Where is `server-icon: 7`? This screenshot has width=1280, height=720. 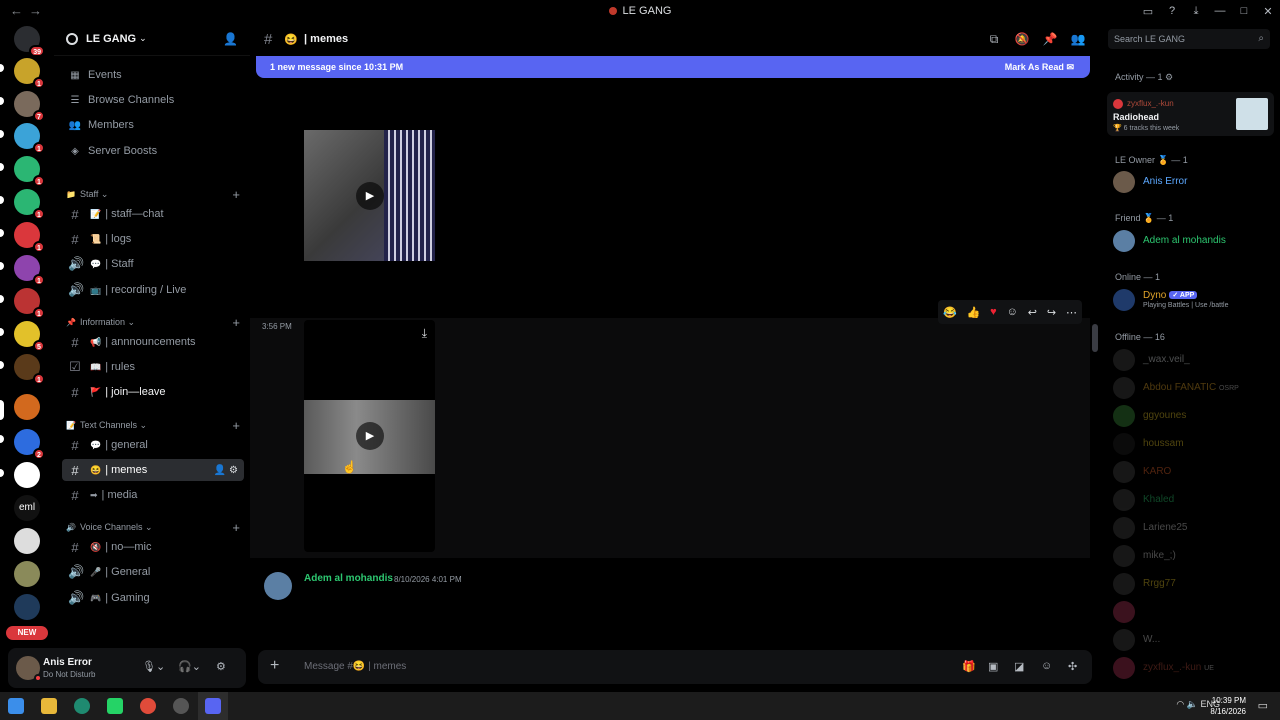 server-icon: 7 is located at coordinates (29, 106).